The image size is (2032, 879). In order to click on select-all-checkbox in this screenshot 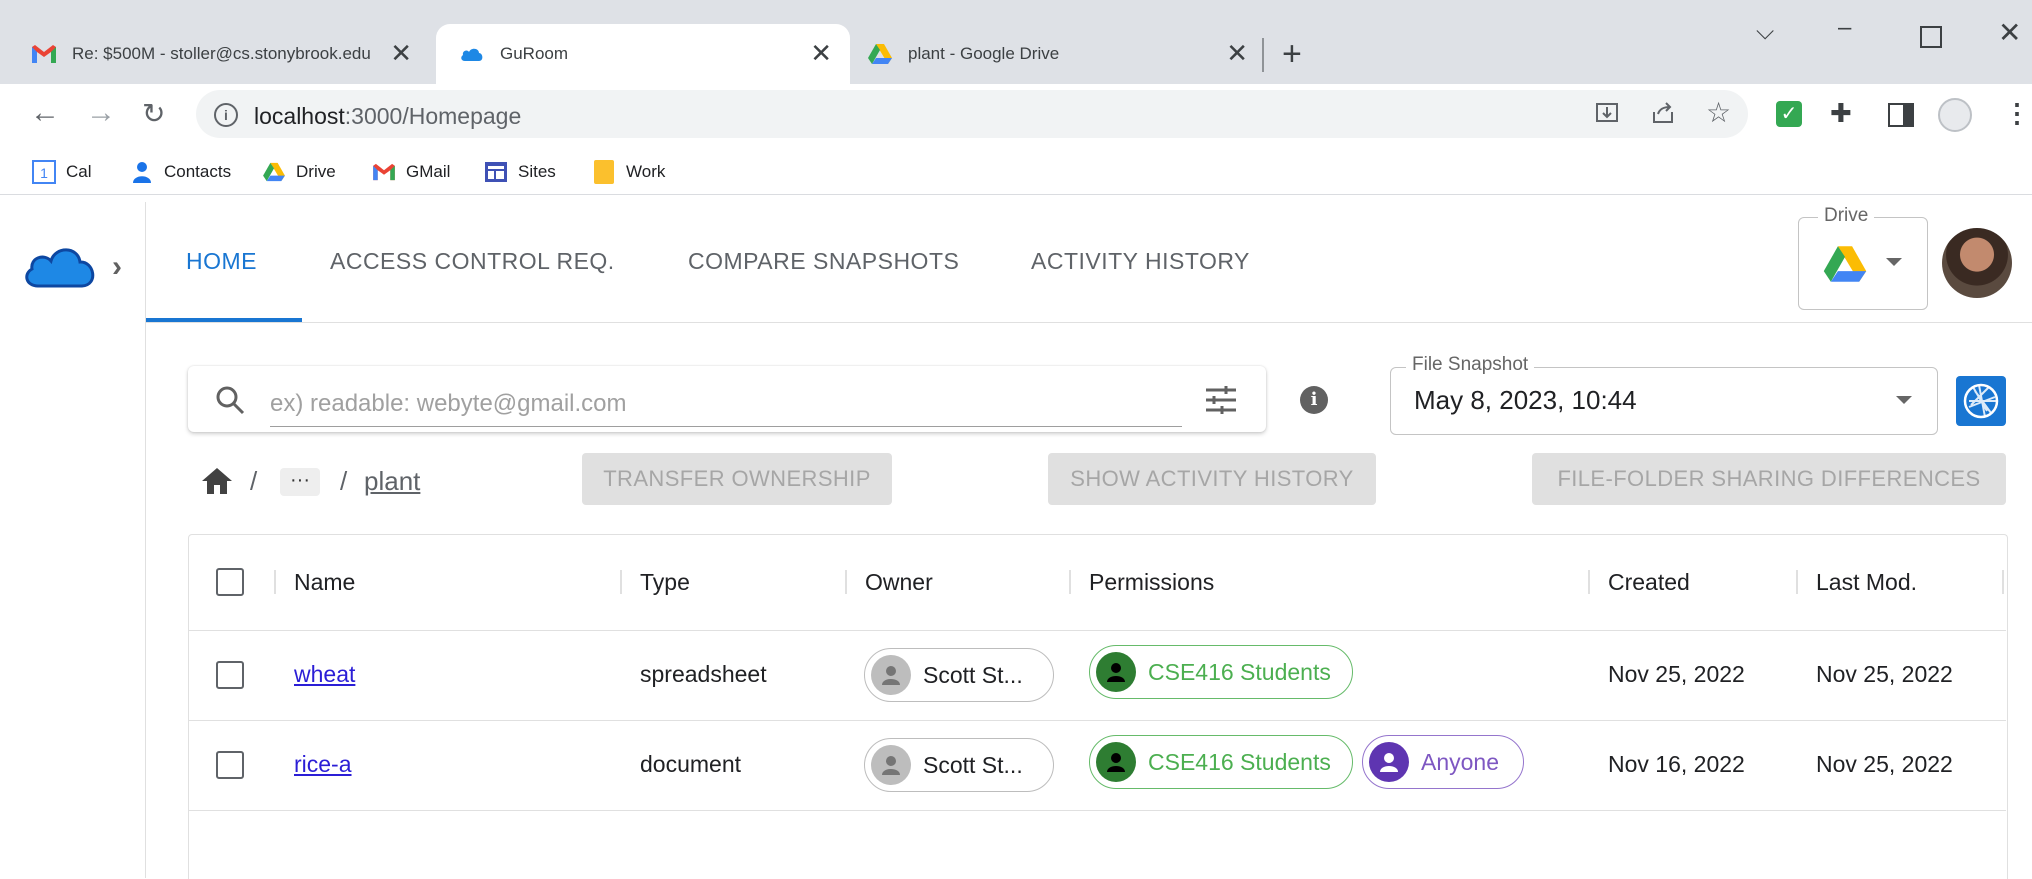, I will do `click(230, 582)`.